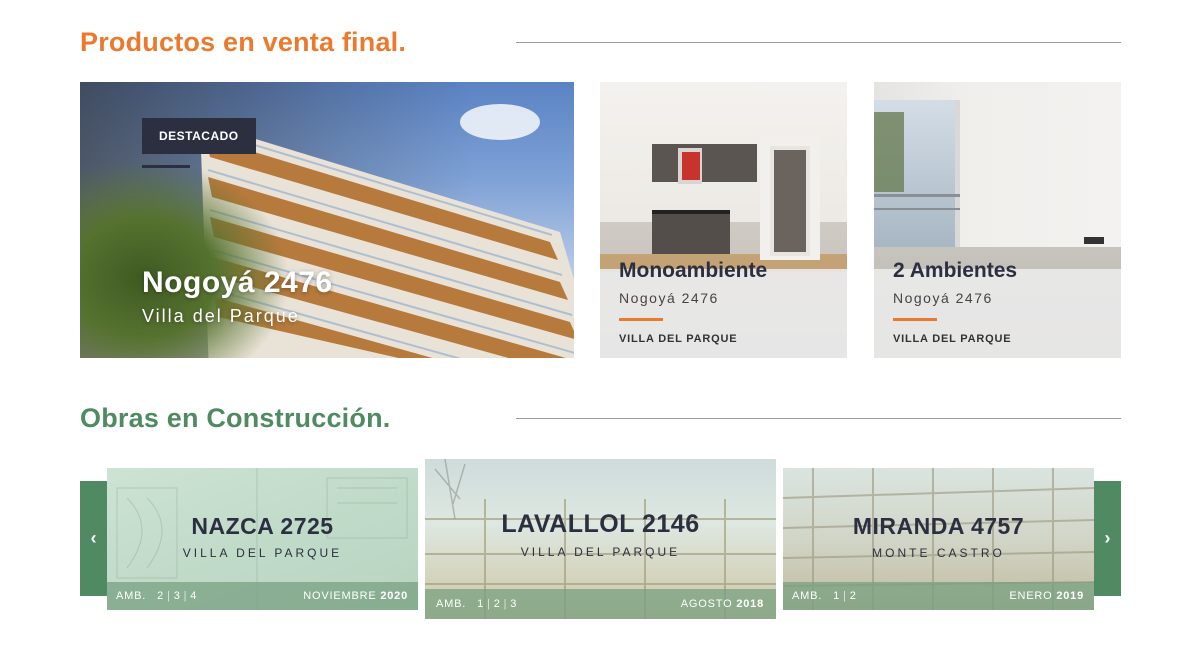 Image resolution: width=1200 pixels, height=662 pixels. Describe the element at coordinates (889, 152) in the screenshot. I see `window-tree` at that location.